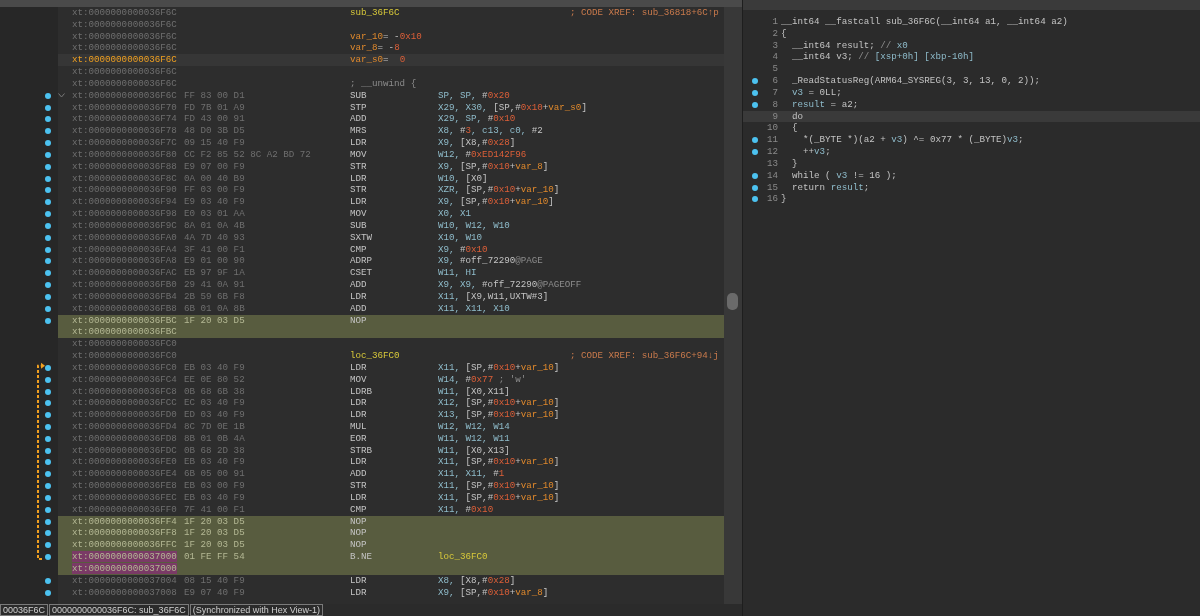  What do you see at coordinates (124, 462) in the screenshot?
I see `address-text: xt:0000000000036FE0` at bounding box center [124, 462].